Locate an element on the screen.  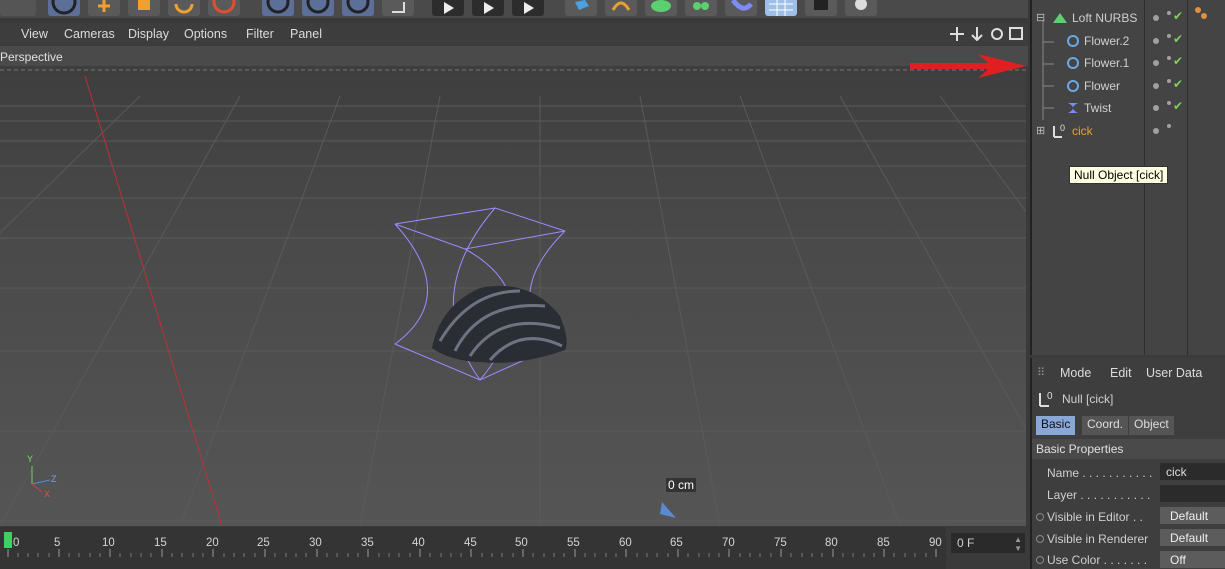
name-field: cick is located at coordinates (1192, 471).